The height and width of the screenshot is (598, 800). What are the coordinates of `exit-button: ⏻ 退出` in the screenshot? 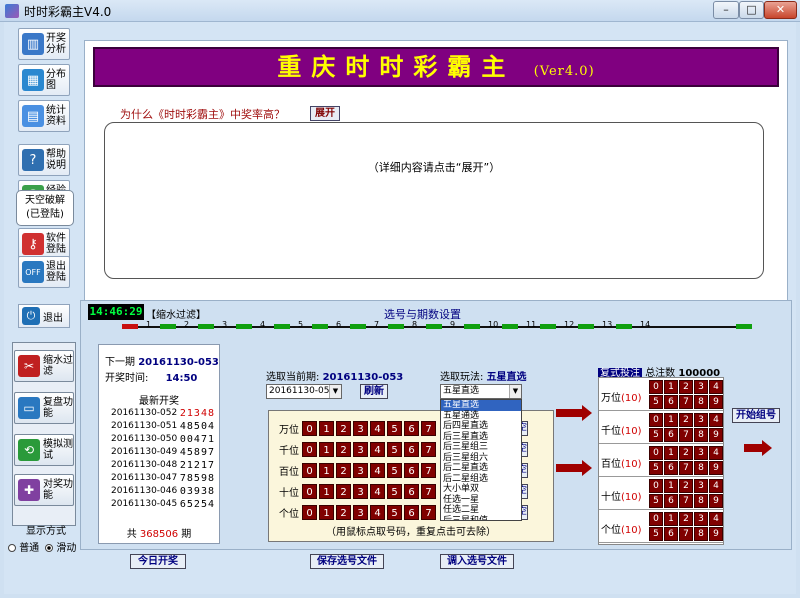 It's located at (44, 316).